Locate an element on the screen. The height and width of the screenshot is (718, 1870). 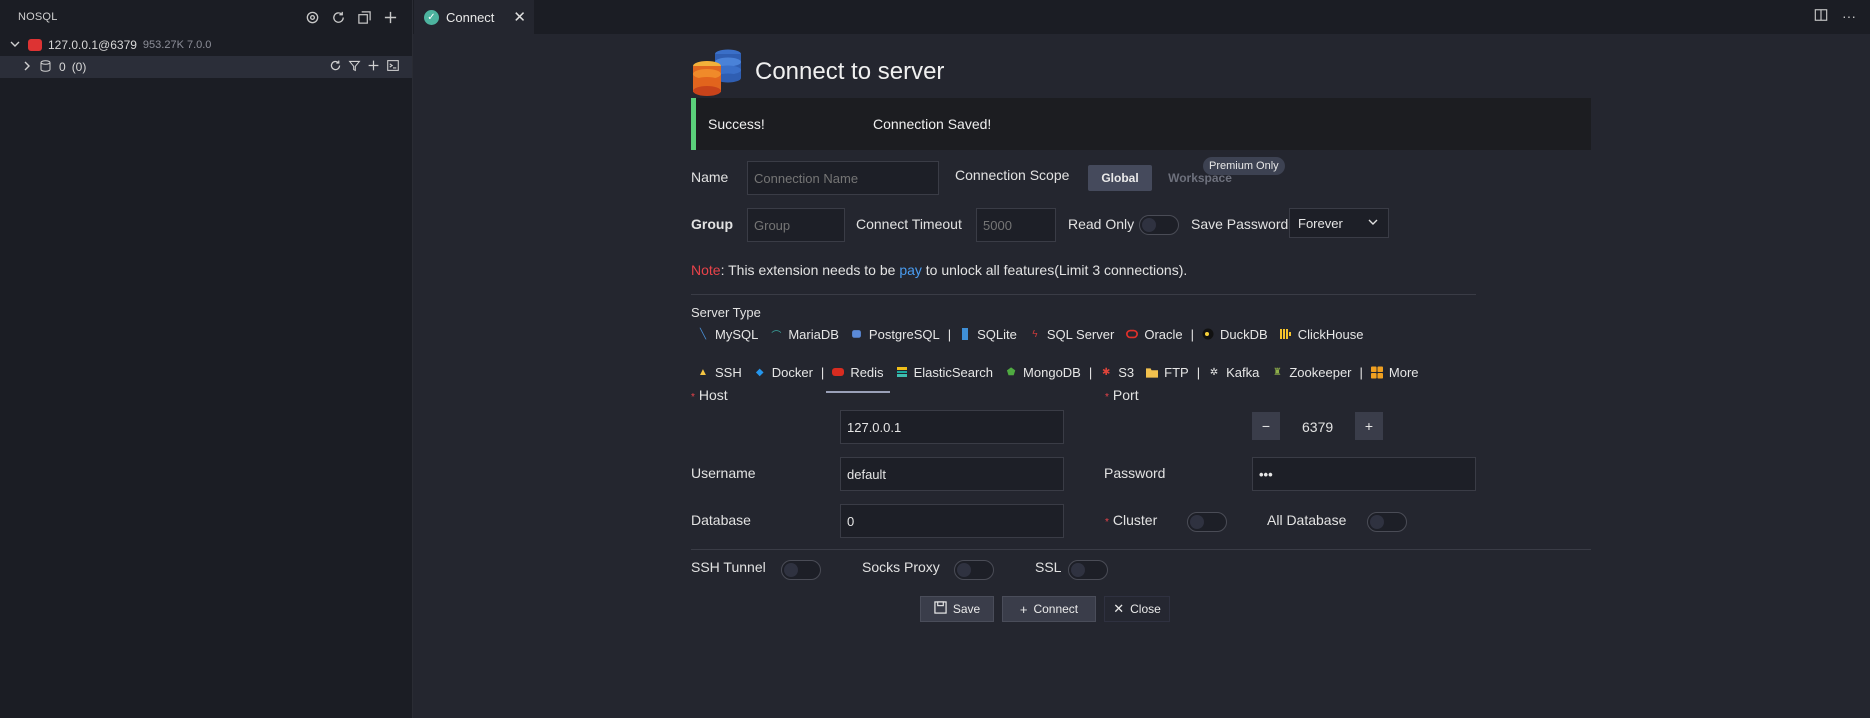
ssh-icon: ▲ is located at coordinates (703, 372).